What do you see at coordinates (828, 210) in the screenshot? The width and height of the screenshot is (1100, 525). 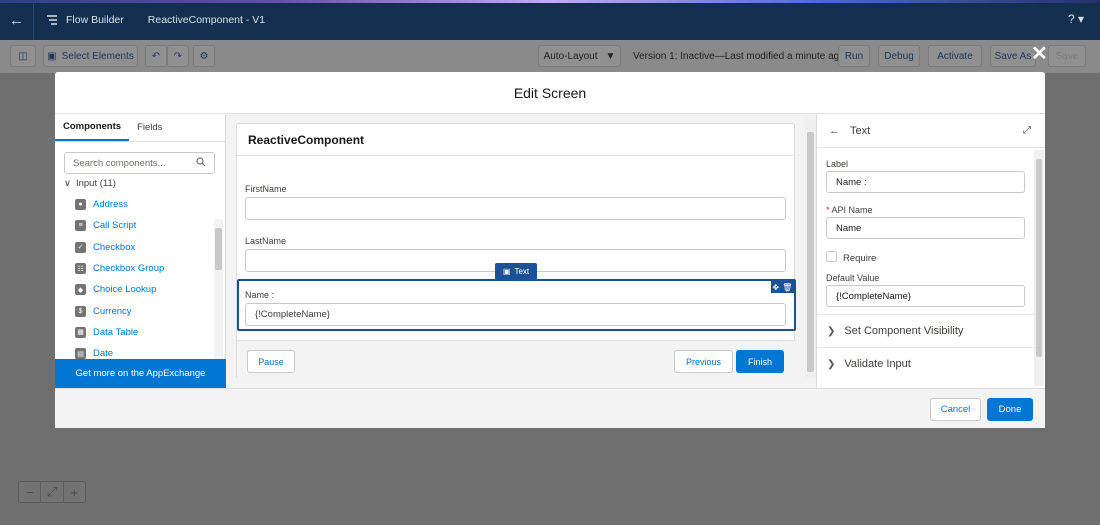 I see `required-marker: *` at bounding box center [828, 210].